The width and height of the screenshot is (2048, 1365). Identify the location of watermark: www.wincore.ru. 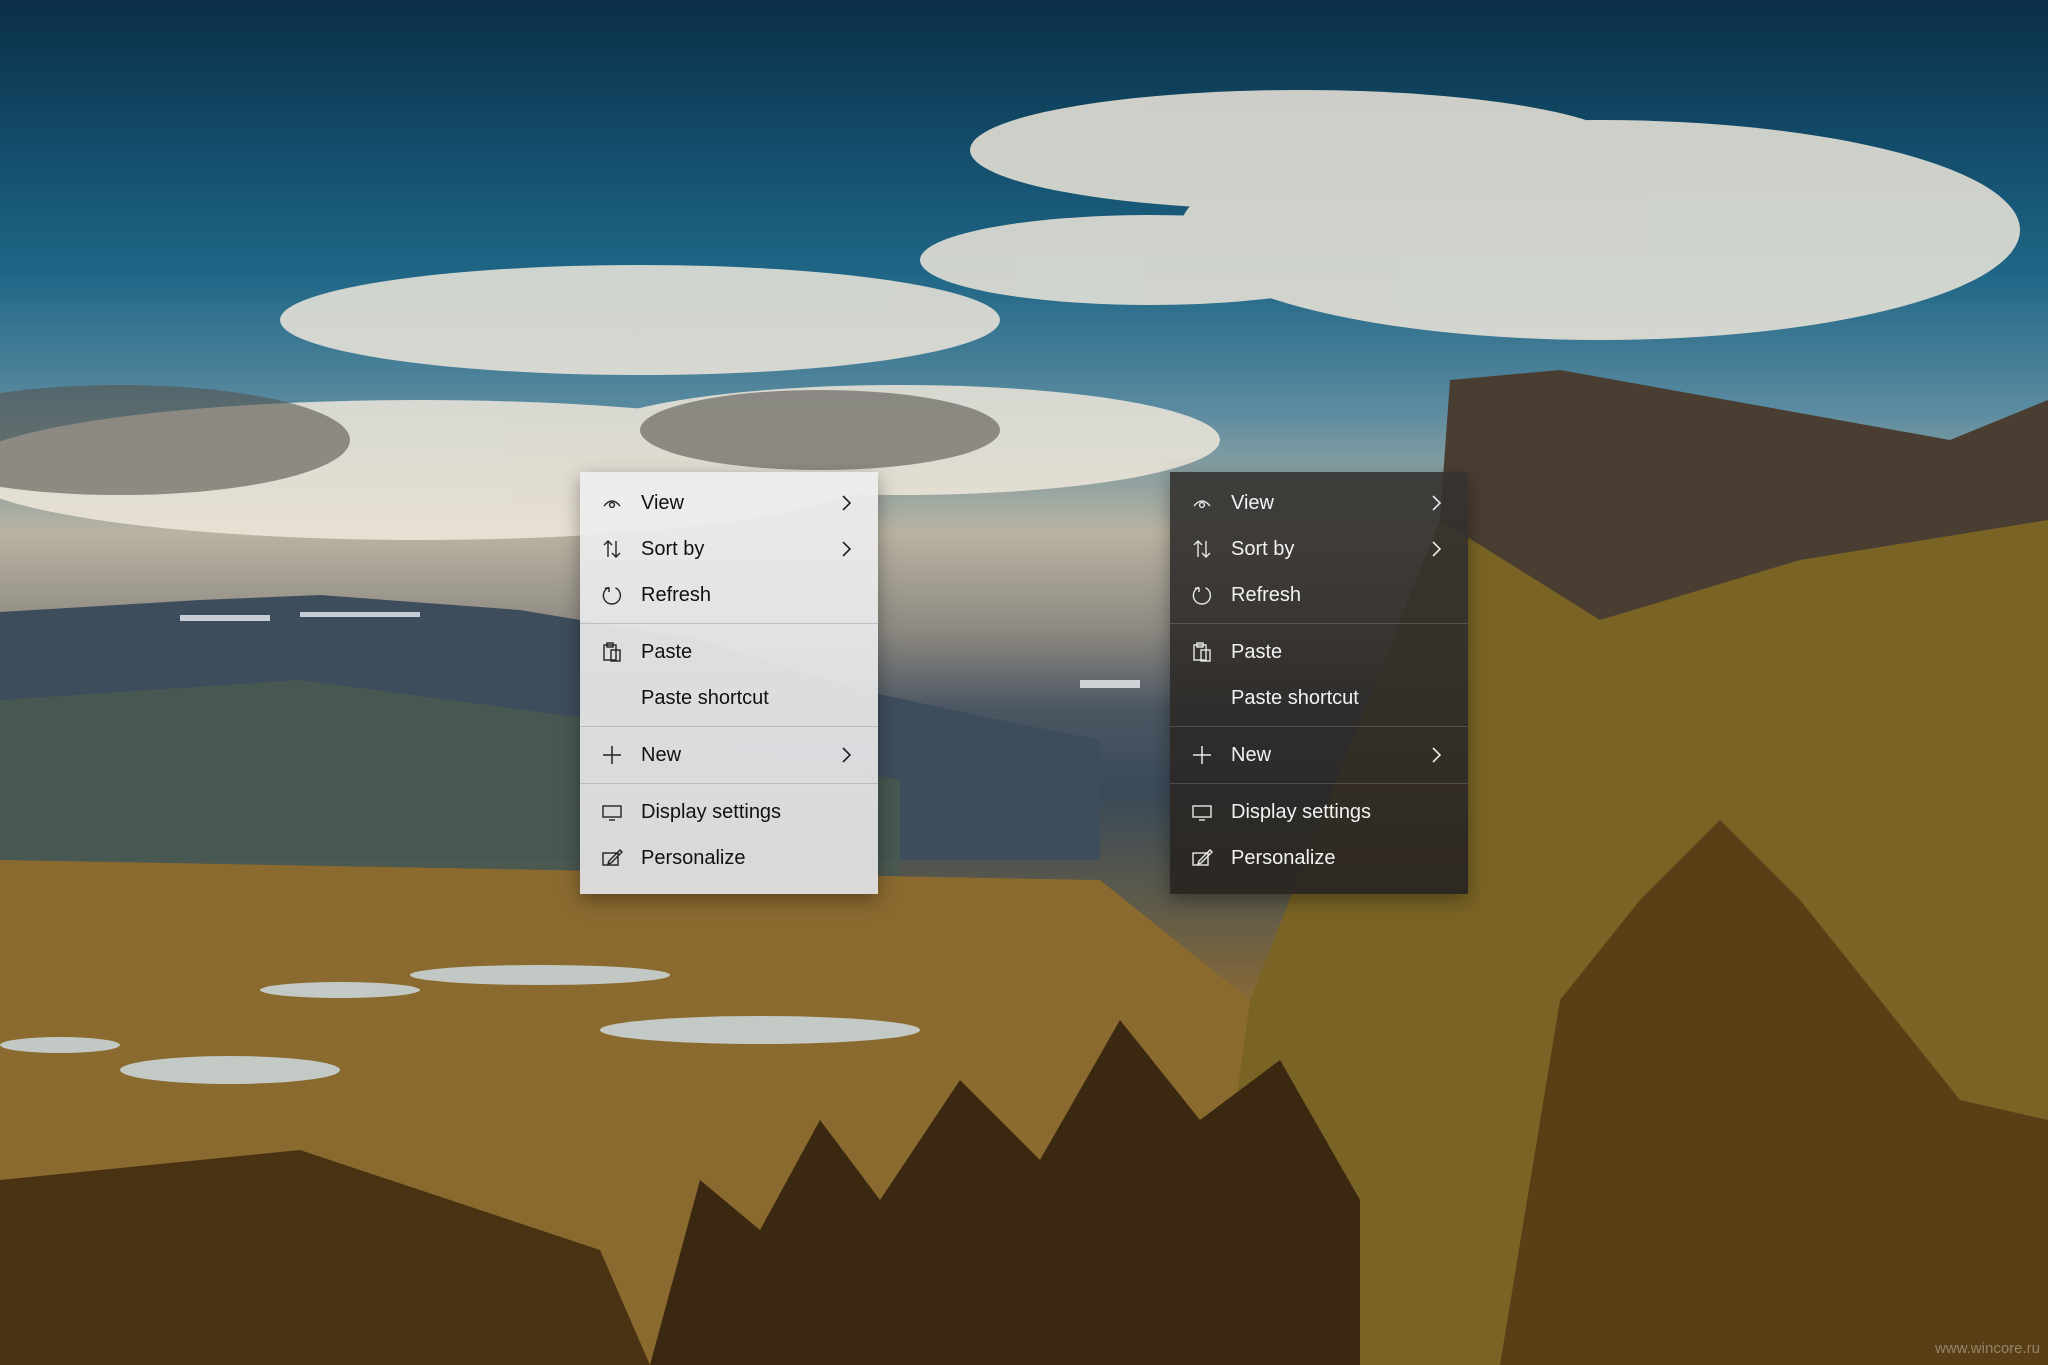
(1987, 1348).